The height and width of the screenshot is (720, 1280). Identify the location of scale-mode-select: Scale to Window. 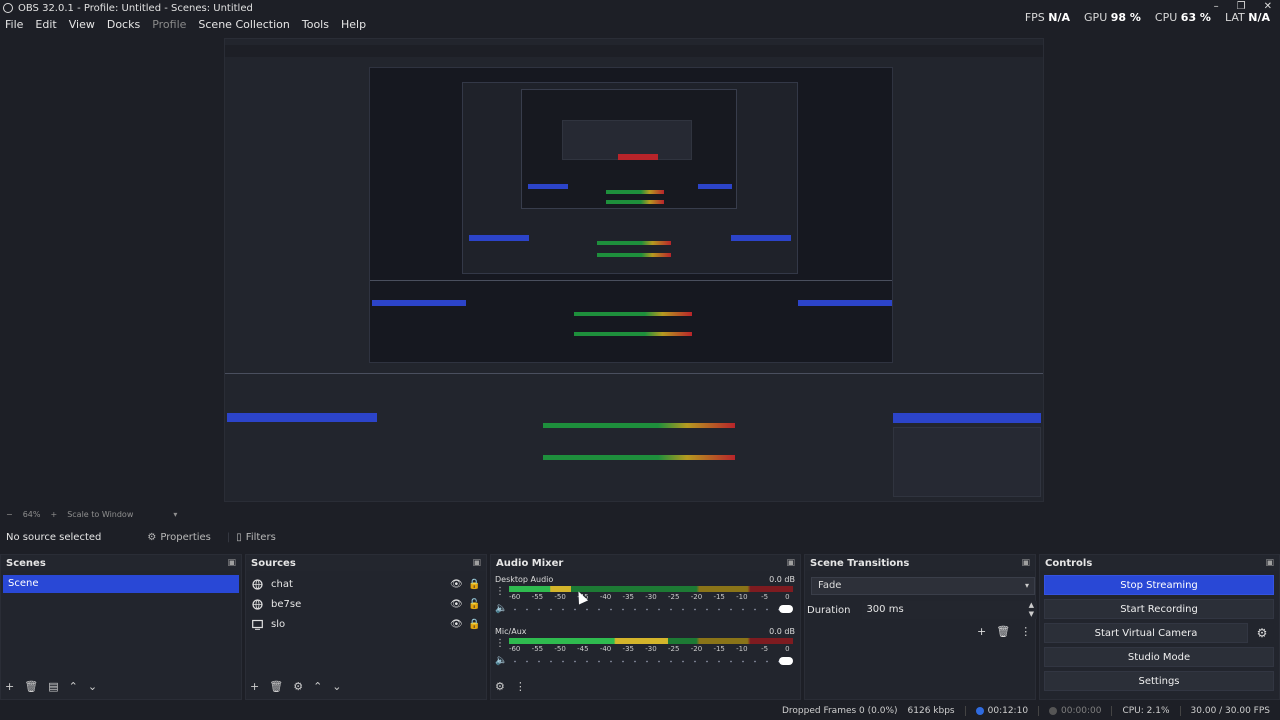
(100, 514).